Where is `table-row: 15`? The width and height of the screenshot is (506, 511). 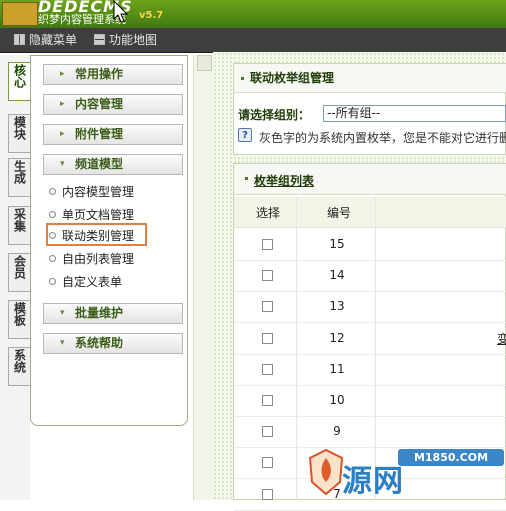
table-row: 15 is located at coordinates (370, 245).